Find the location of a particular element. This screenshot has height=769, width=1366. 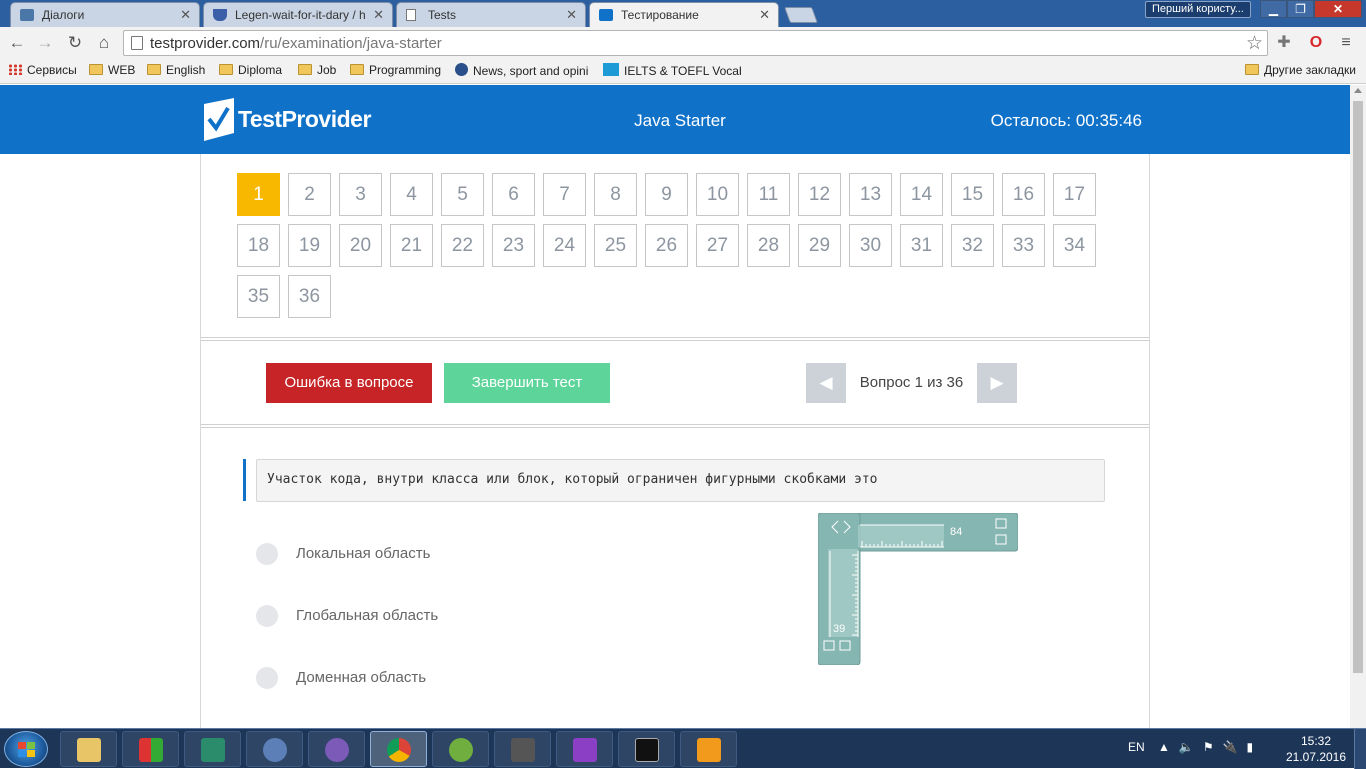

question-number-button: 3 is located at coordinates (360, 194).